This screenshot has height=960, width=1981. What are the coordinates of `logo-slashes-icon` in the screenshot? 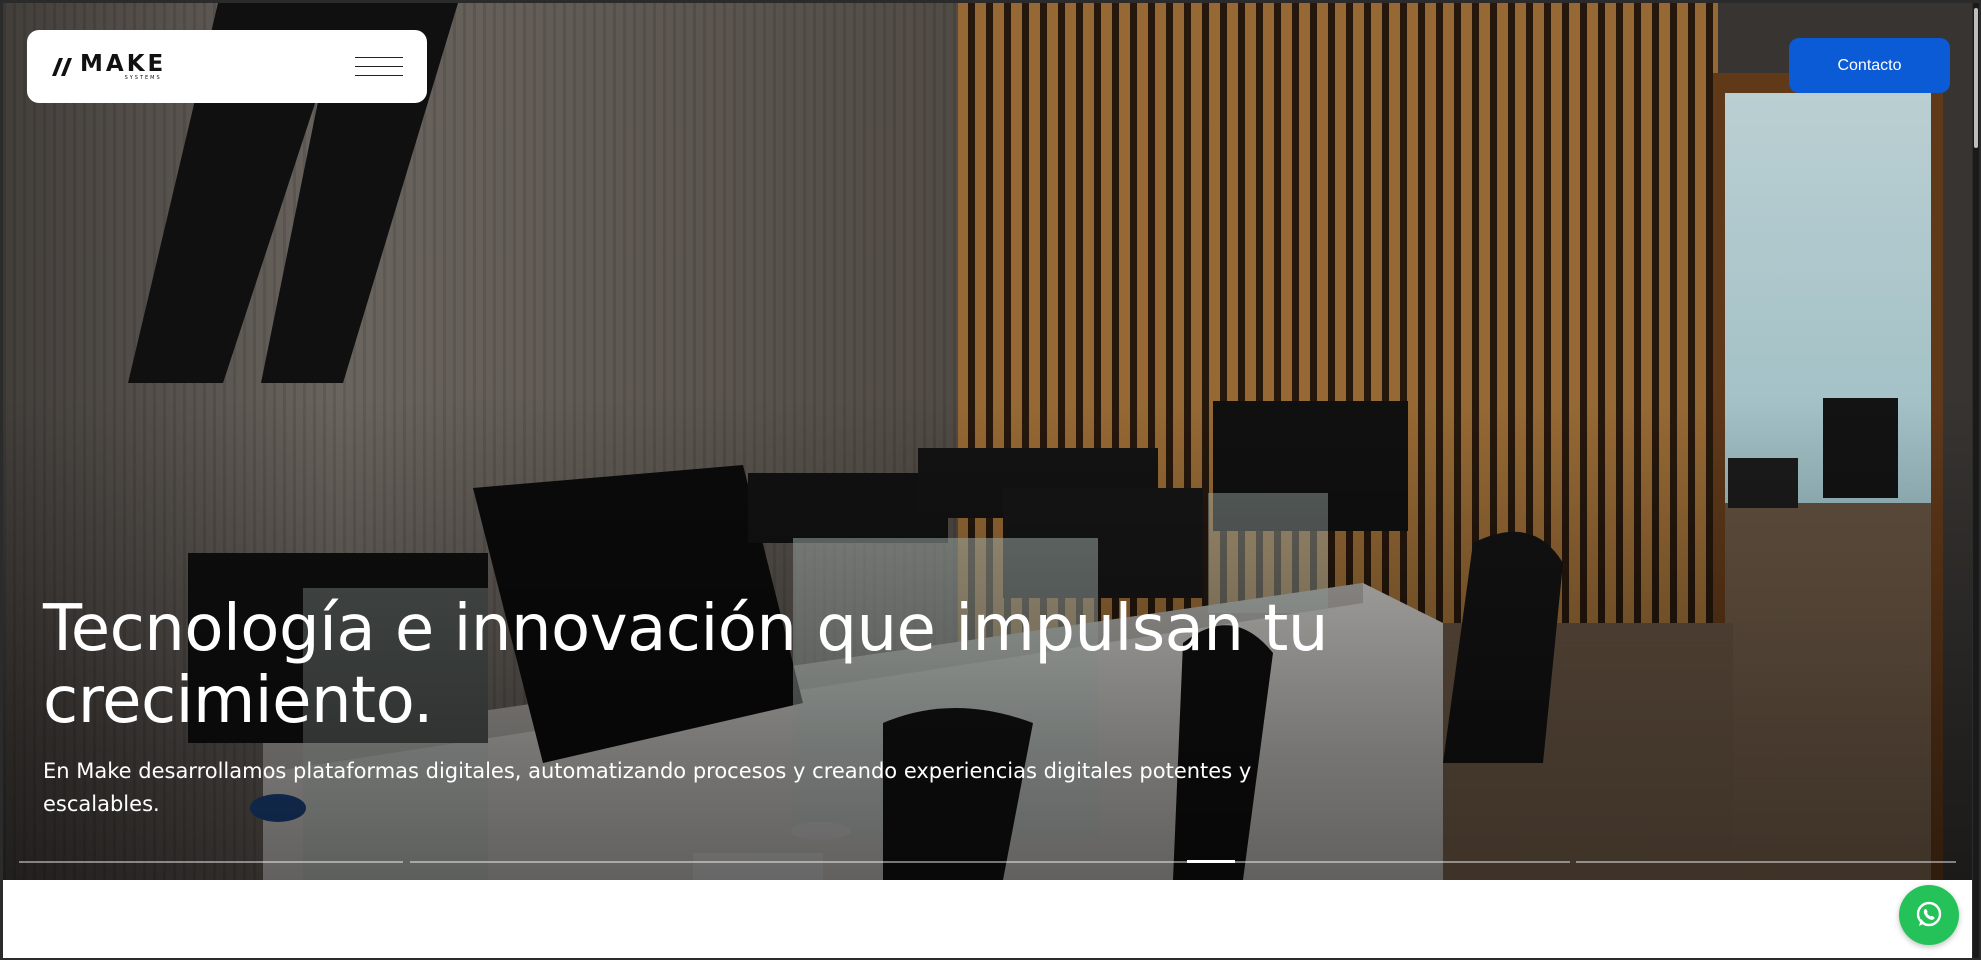 It's located at (62, 66).